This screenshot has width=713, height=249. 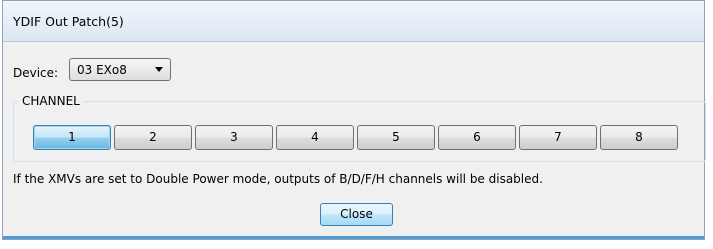 What do you see at coordinates (102, 70) in the screenshot?
I see `device-selected-value: 03 EXo8` at bounding box center [102, 70].